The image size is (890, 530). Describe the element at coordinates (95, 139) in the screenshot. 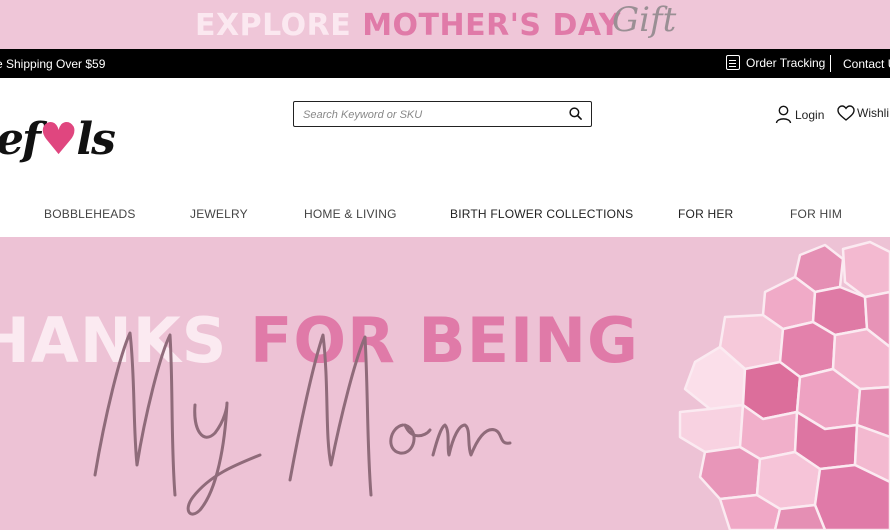

I see `logo-text-2: ls` at that location.